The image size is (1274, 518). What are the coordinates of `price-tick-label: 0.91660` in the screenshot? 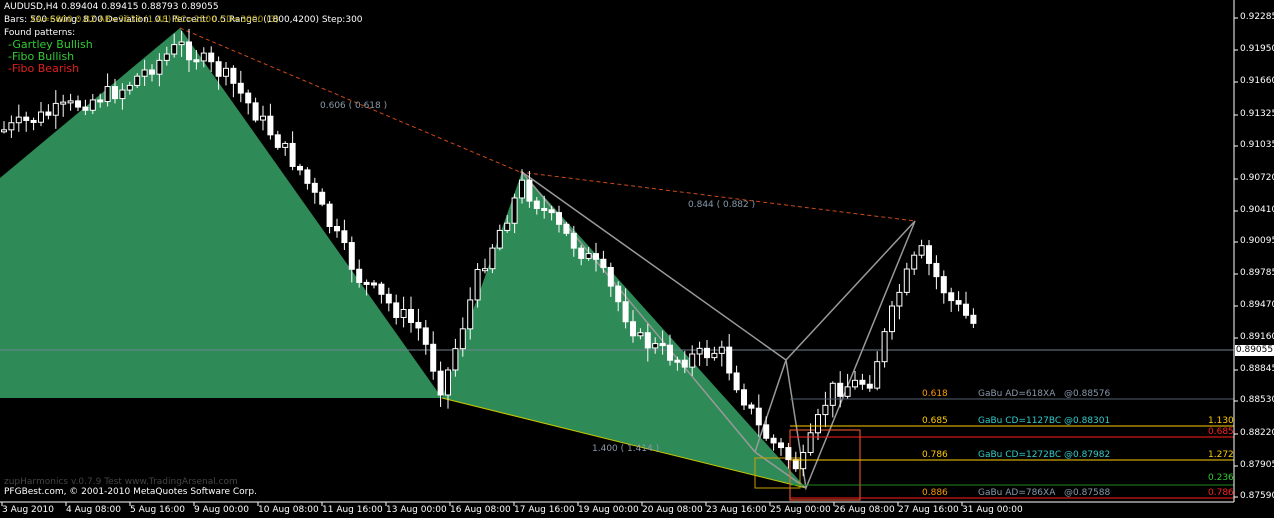 It's located at (1257, 81).